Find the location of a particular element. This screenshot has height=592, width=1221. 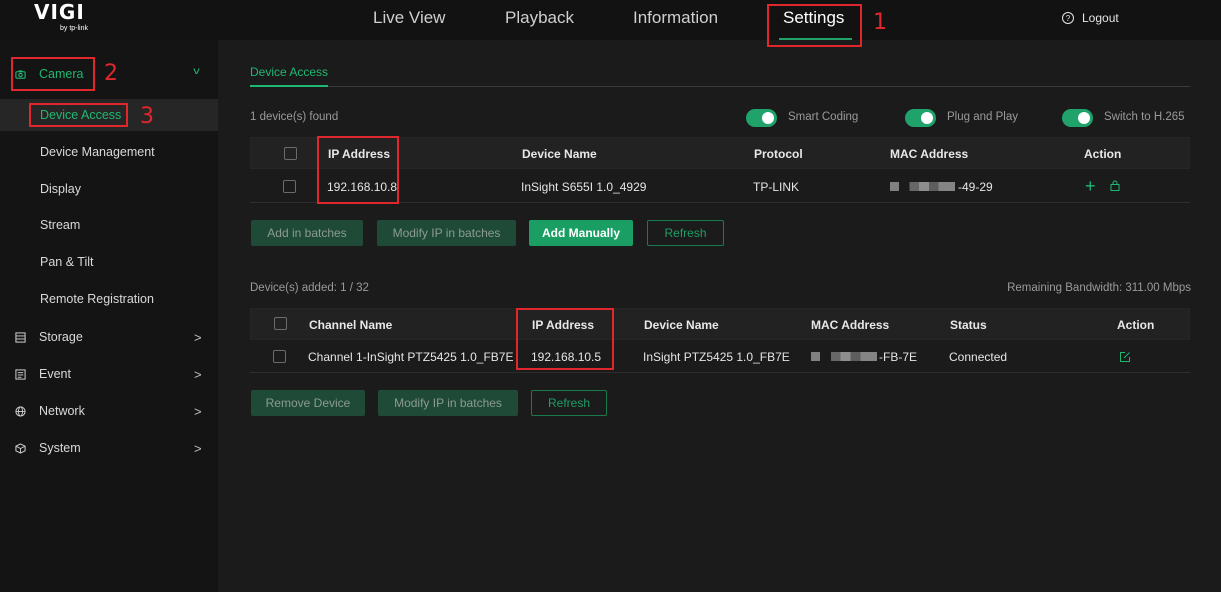

annotation-box-settings is located at coordinates (814, 25).